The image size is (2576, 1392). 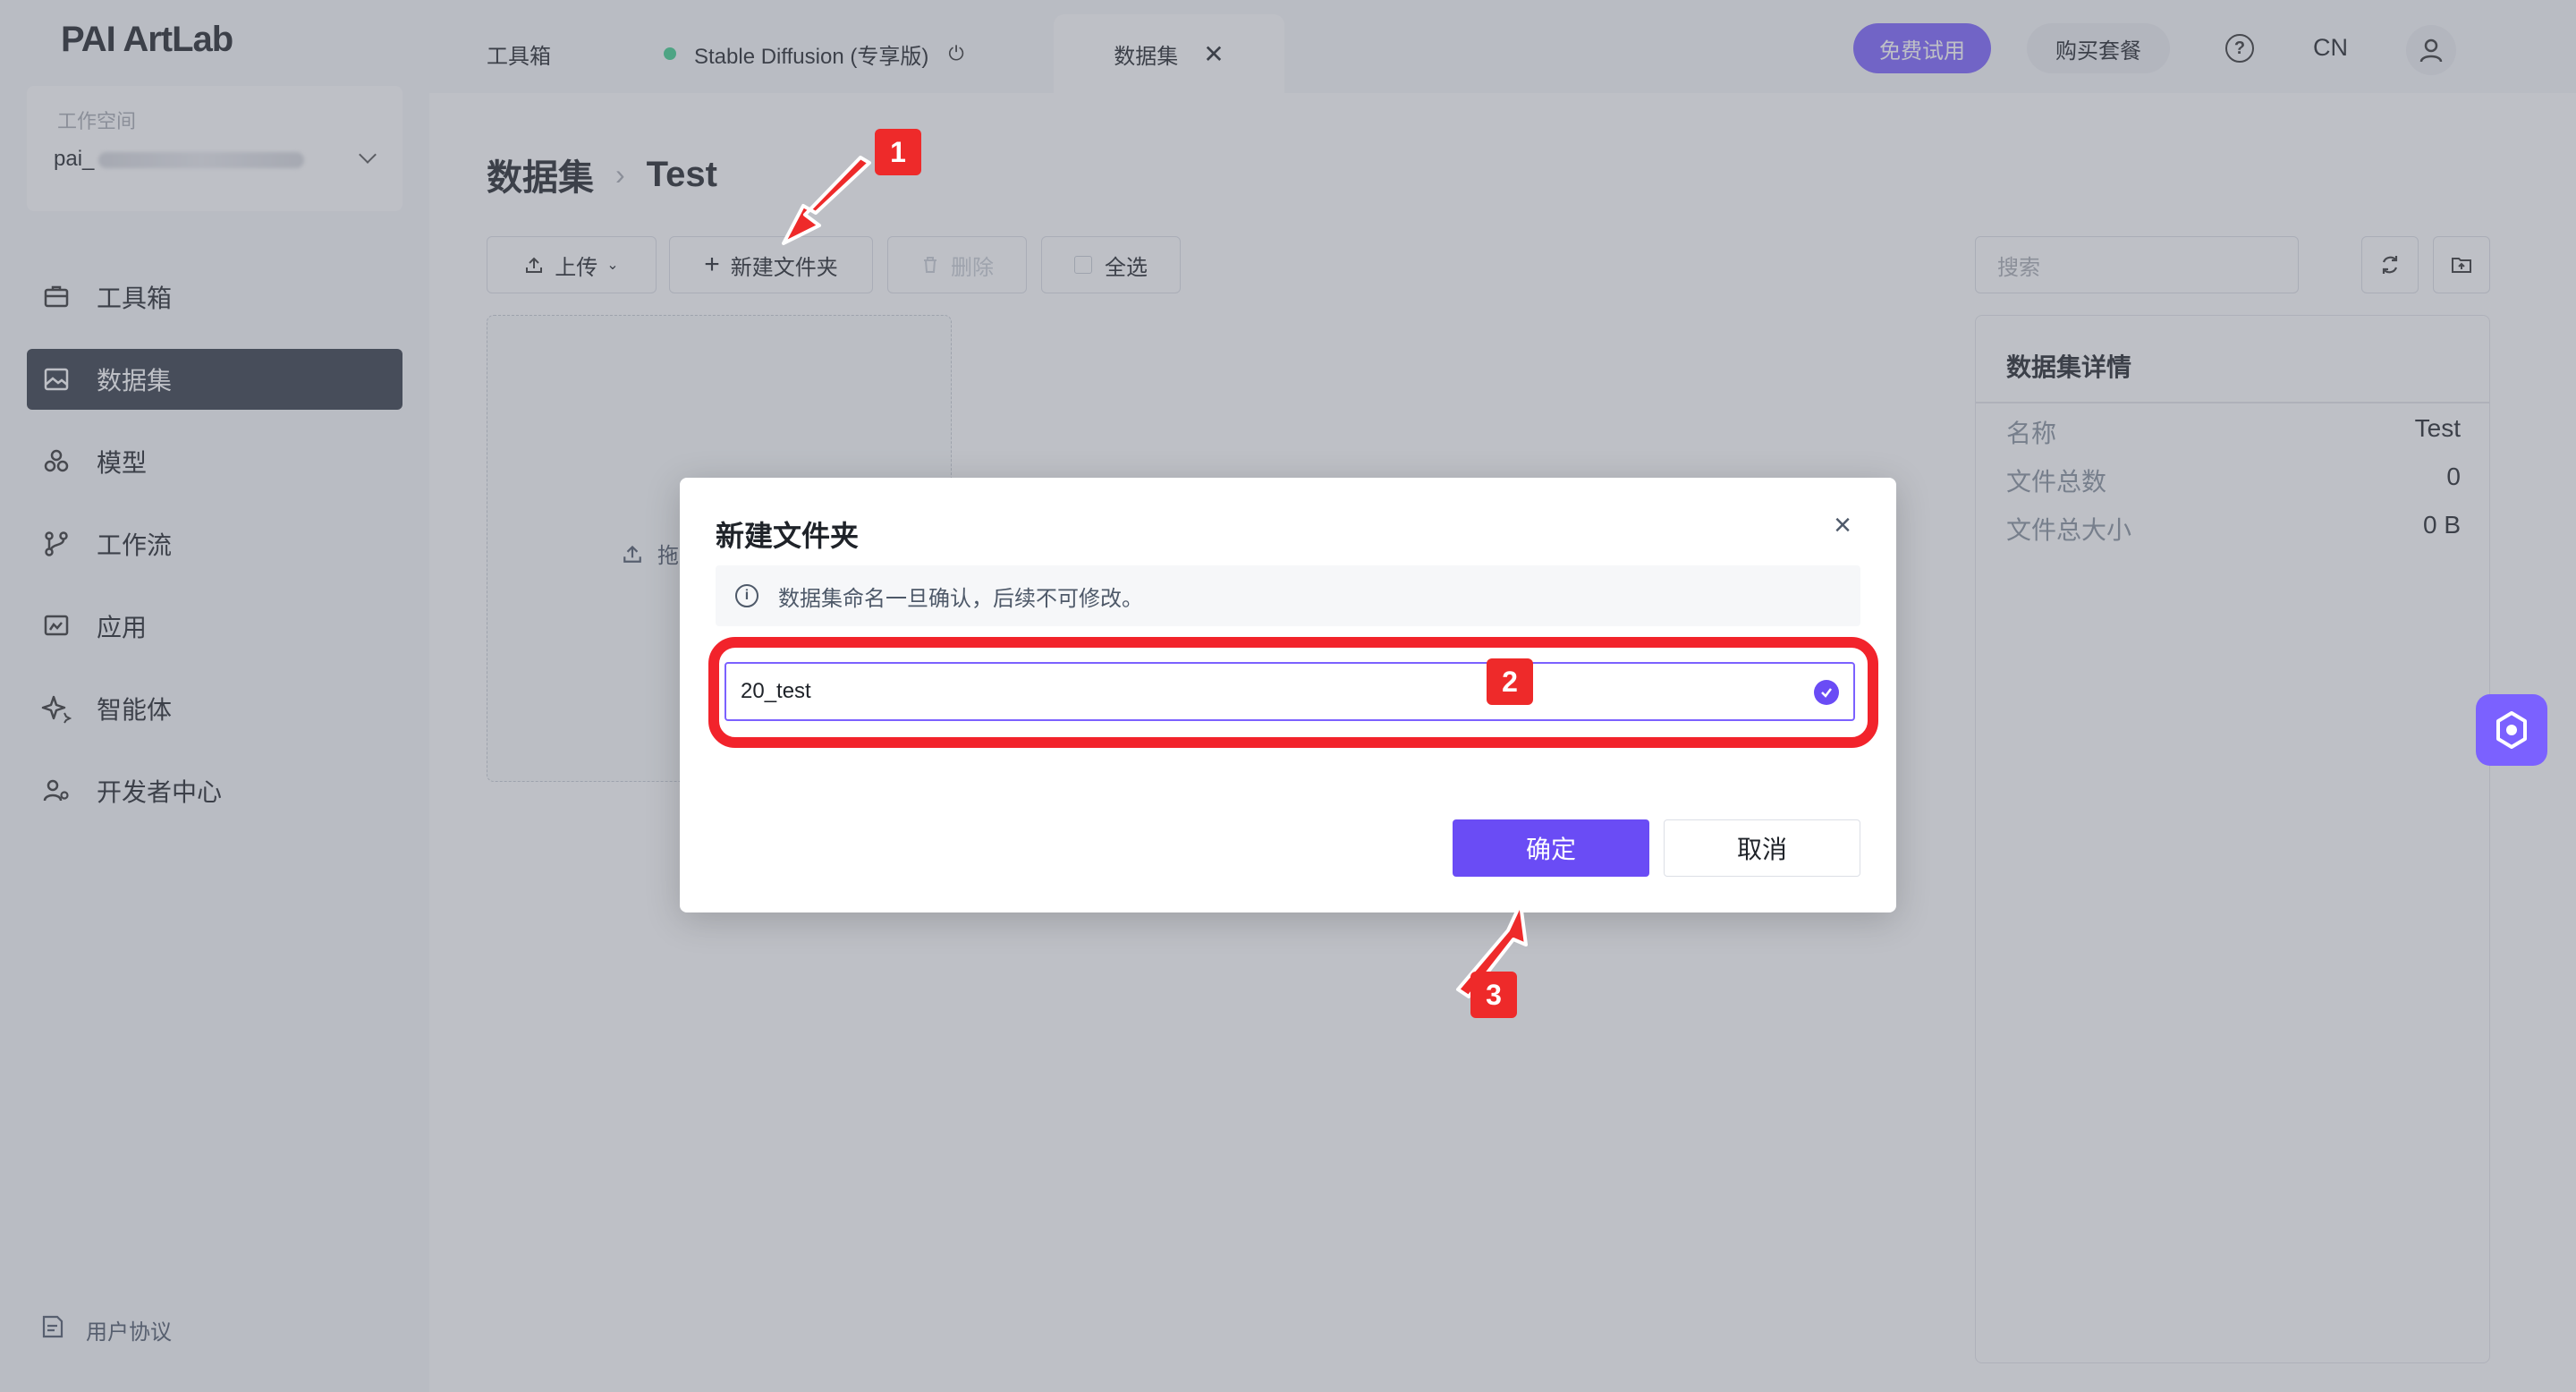 I want to click on confirm-button: 确定, so click(x=1551, y=848).